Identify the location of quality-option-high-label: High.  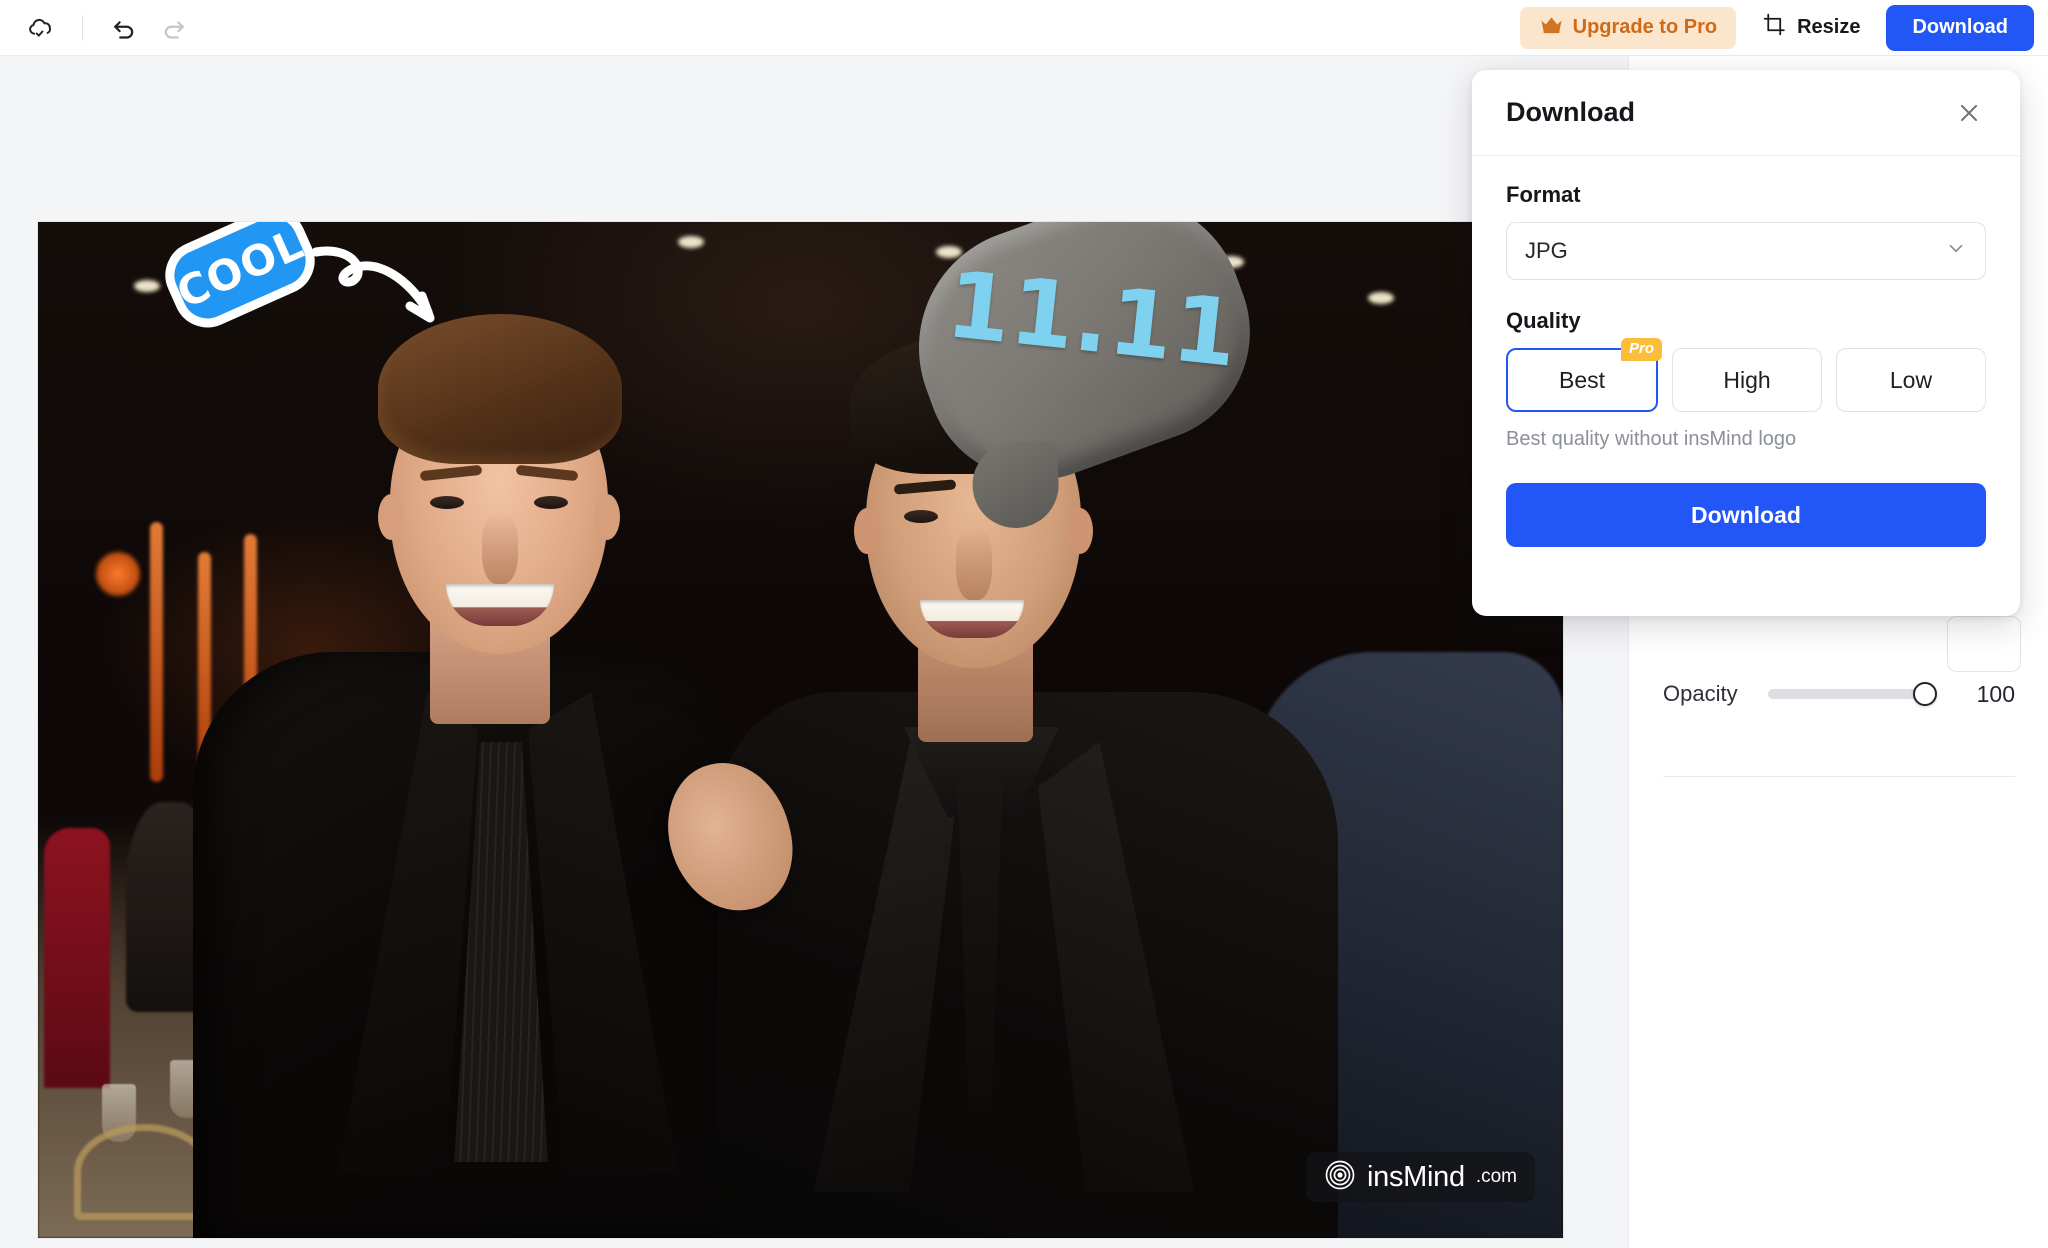
(1747, 379).